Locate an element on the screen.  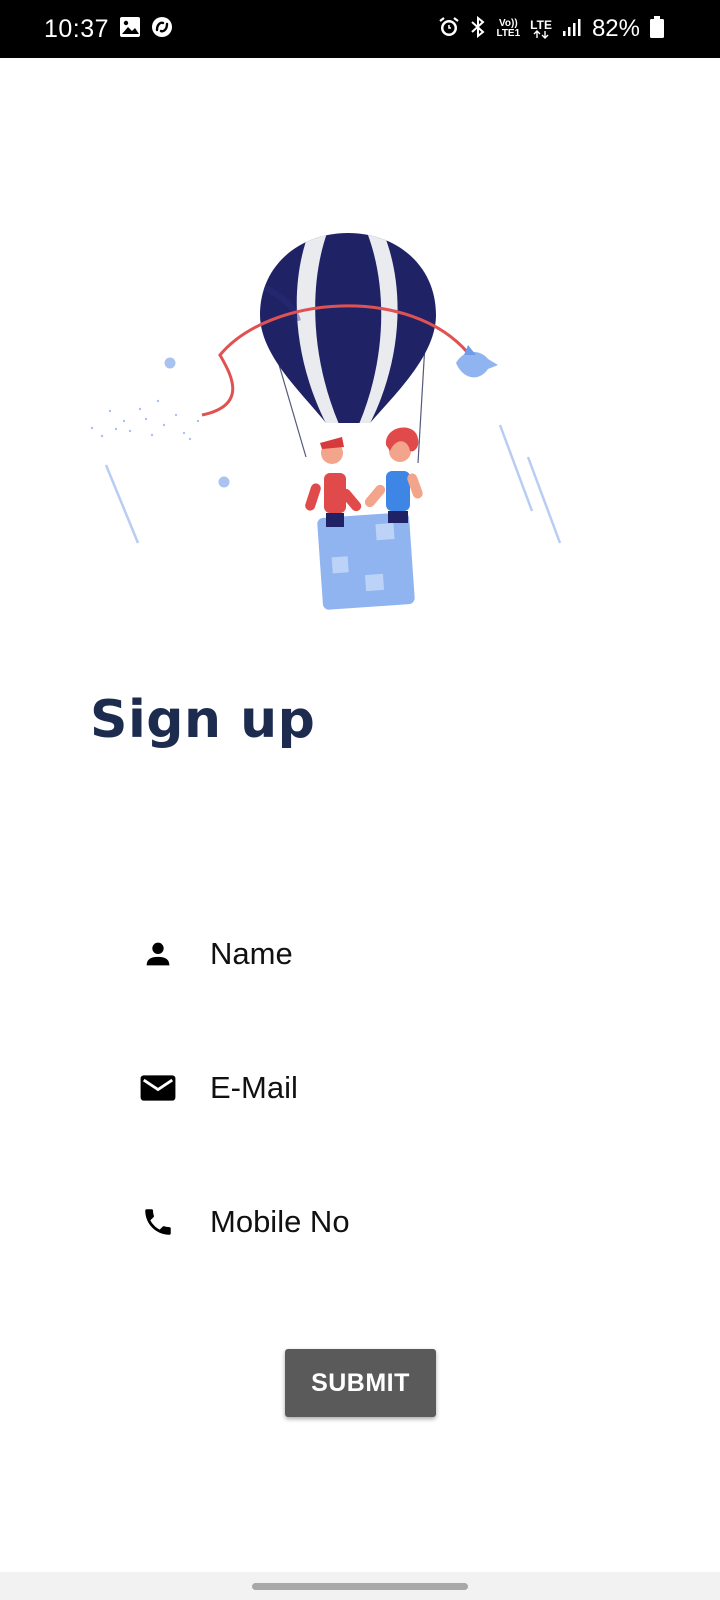
email-field-row is located at coordinates (348, 1088).